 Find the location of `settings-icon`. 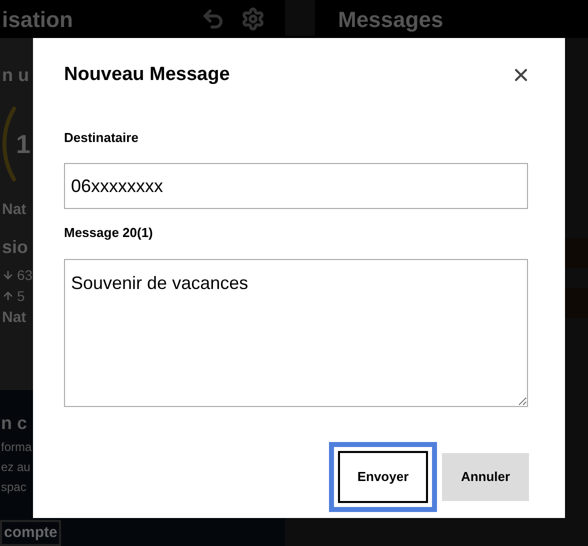

settings-icon is located at coordinates (253, 19).